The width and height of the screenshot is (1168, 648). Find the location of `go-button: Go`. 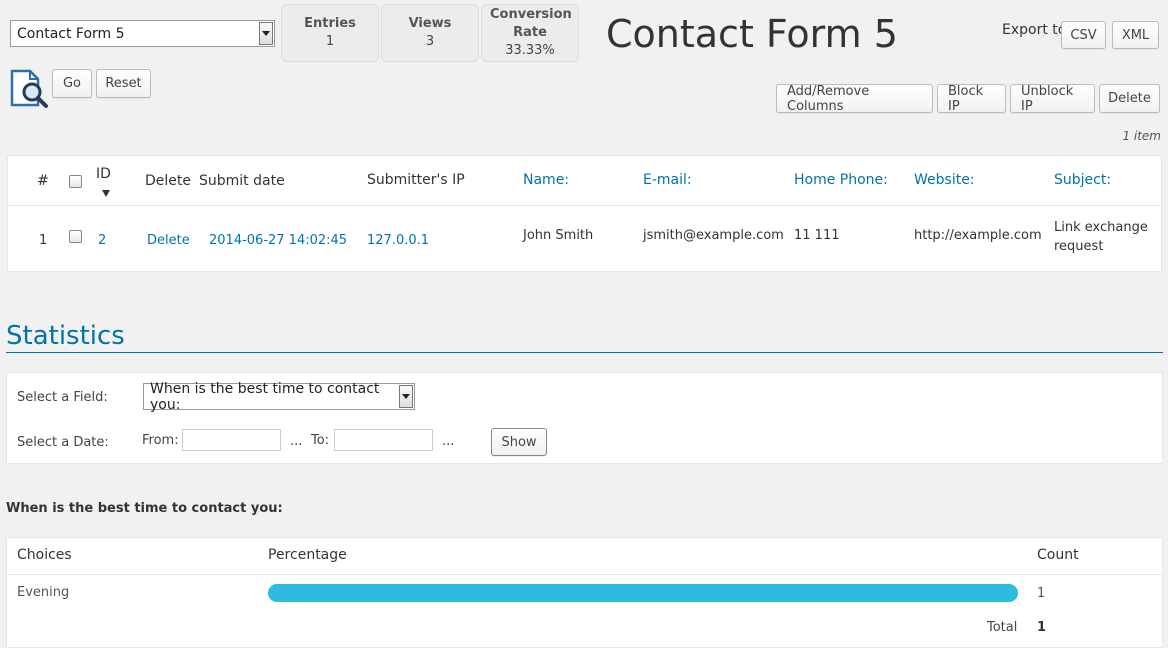

go-button: Go is located at coordinates (72, 83).